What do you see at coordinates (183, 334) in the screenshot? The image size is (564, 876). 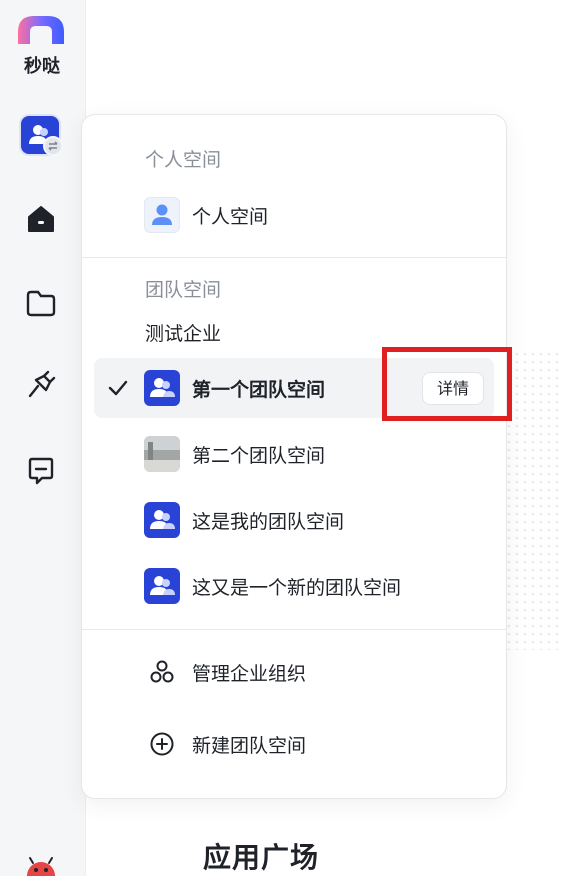 I see `org-name: 测试企业` at bounding box center [183, 334].